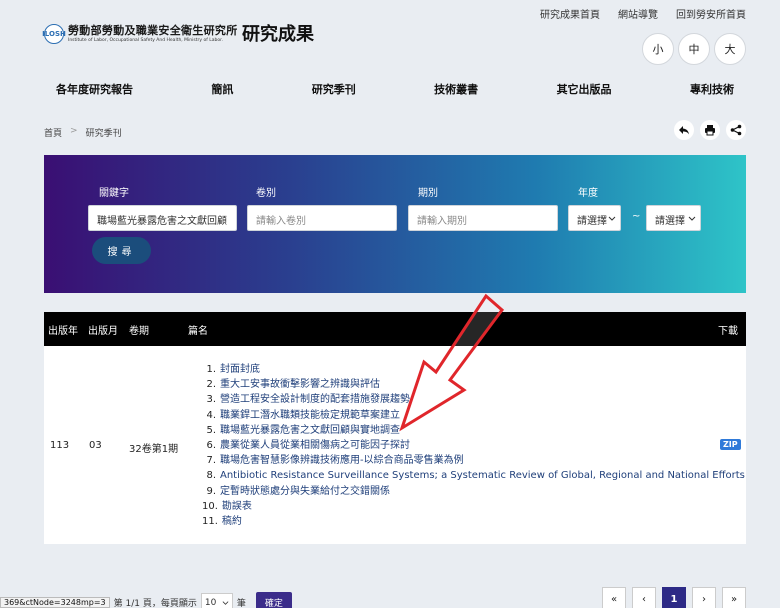  I want to click on year-to-select: 請選擇, so click(673, 218).